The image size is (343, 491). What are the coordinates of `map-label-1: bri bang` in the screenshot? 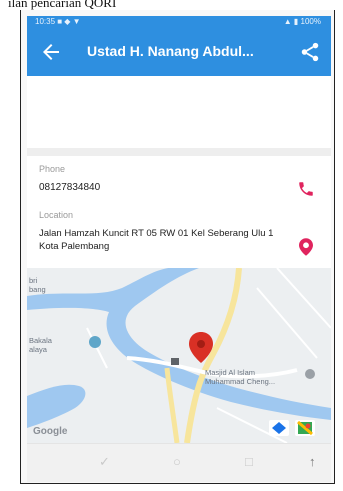 It's located at (37, 285).